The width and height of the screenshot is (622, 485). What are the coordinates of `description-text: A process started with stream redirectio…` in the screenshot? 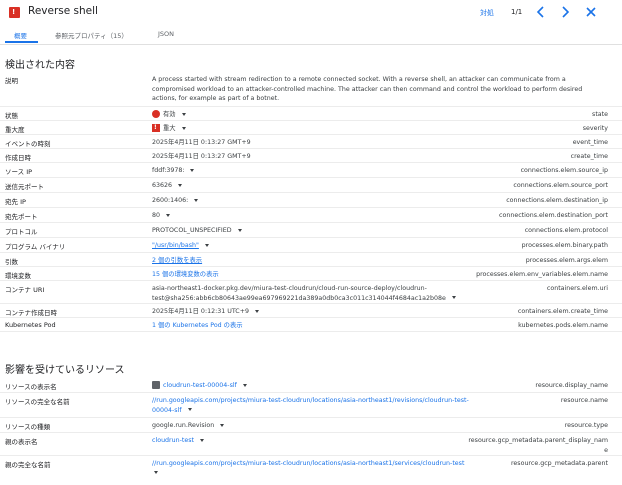 It's located at (367, 89).